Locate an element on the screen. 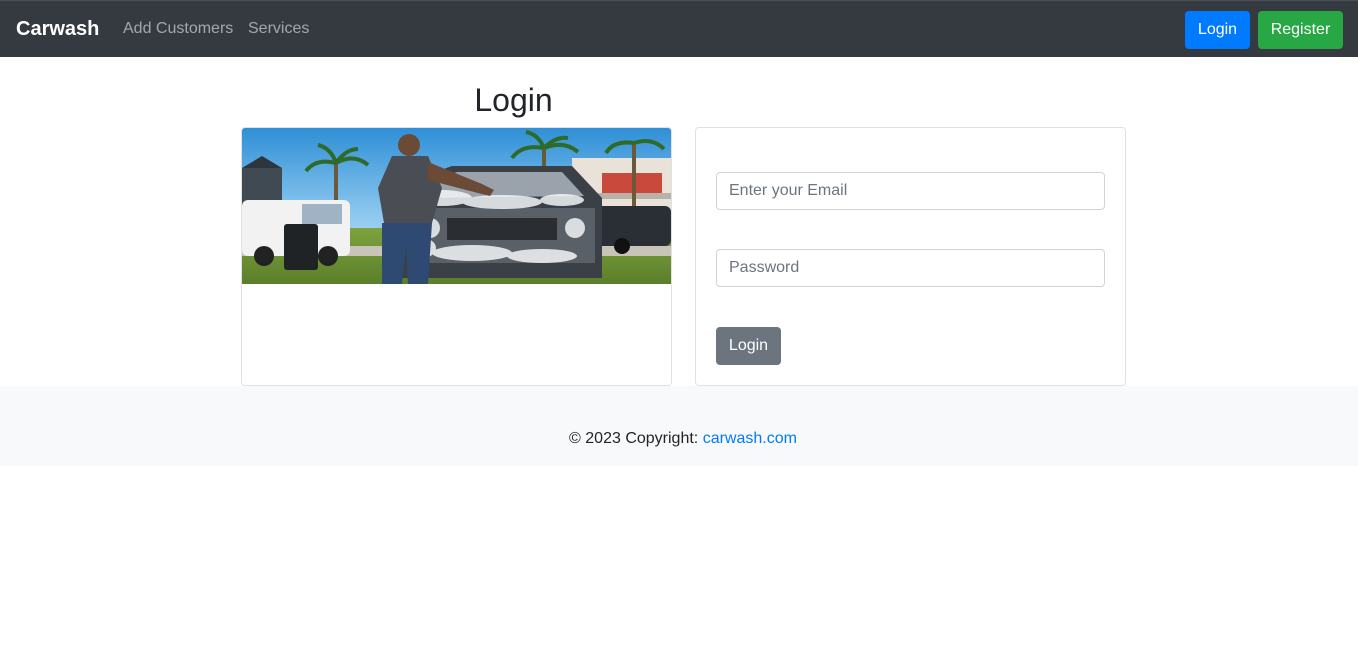  email-field is located at coordinates (910, 191).